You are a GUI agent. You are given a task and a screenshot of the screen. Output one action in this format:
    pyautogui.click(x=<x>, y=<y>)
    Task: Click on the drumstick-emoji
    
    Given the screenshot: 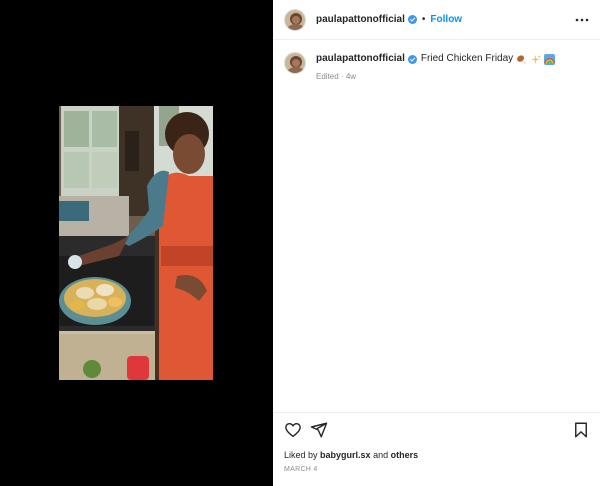 What is the action you would take?
    pyautogui.click(x=521, y=59)
    